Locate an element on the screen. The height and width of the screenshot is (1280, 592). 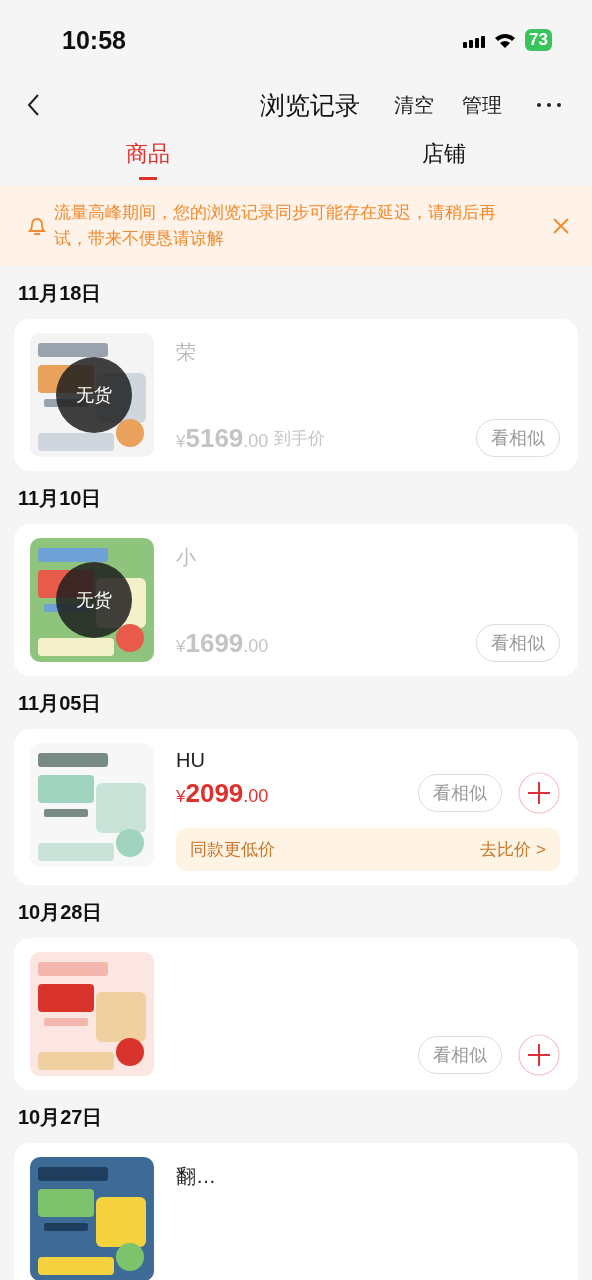
price: ¥5169.00 is located at coordinates (222, 438).